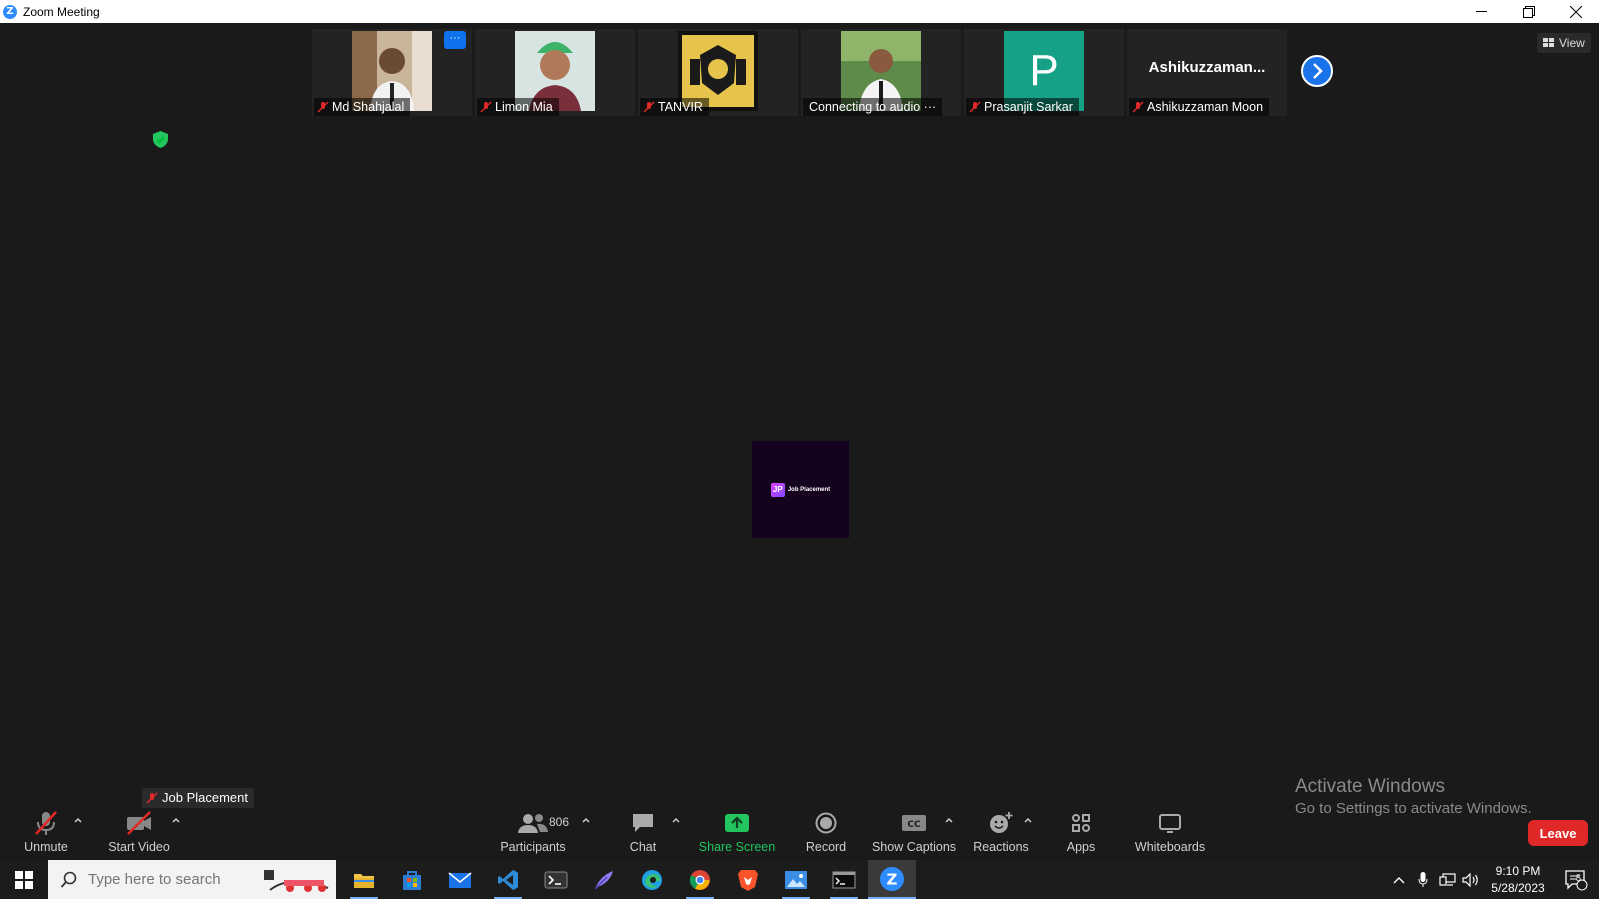 The image size is (1599, 899). What do you see at coordinates (10, 11) in the screenshot?
I see `zoom-logo-icon: Z` at bounding box center [10, 11].